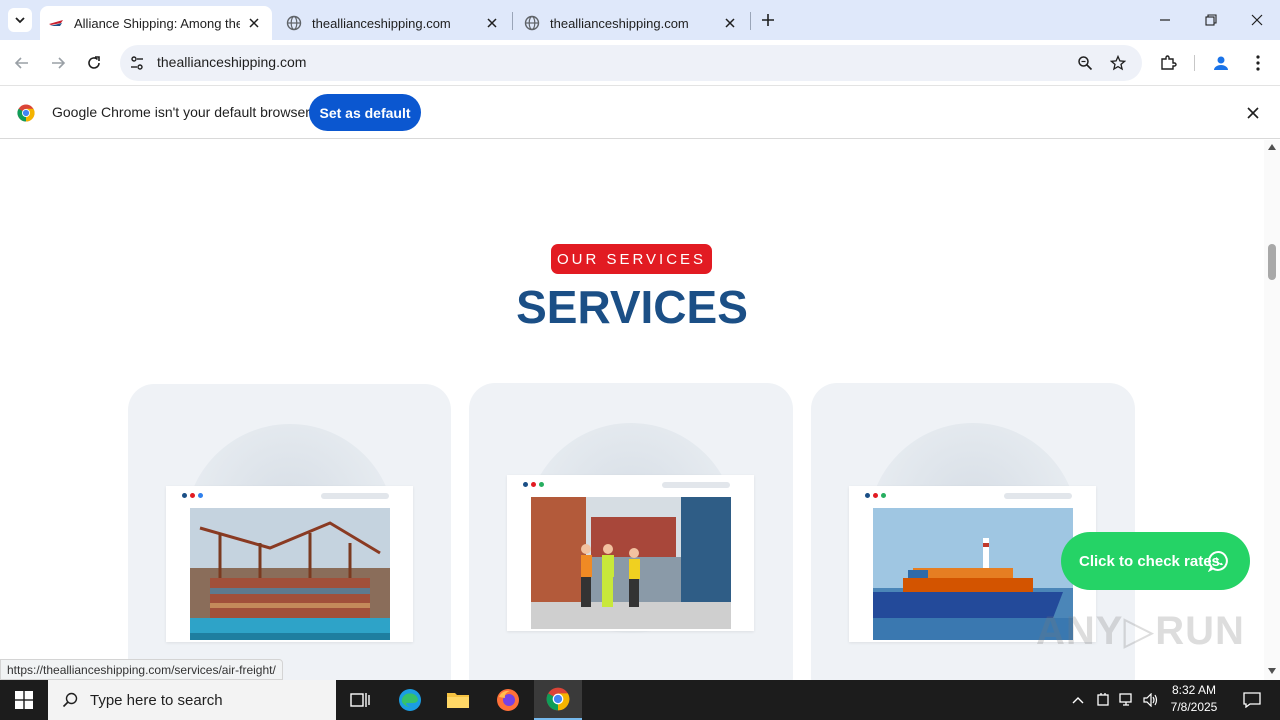 Image resolution: width=1280 pixels, height=720 pixels. Describe the element at coordinates (631, 563) in the screenshot. I see `warehouse-workers-image` at that location.